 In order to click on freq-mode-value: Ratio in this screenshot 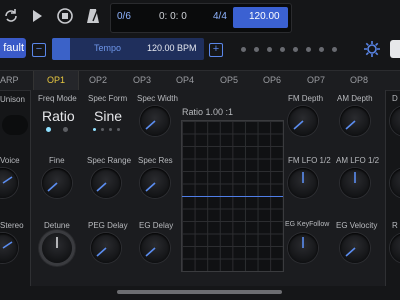, I will do `click(58, 116)`.